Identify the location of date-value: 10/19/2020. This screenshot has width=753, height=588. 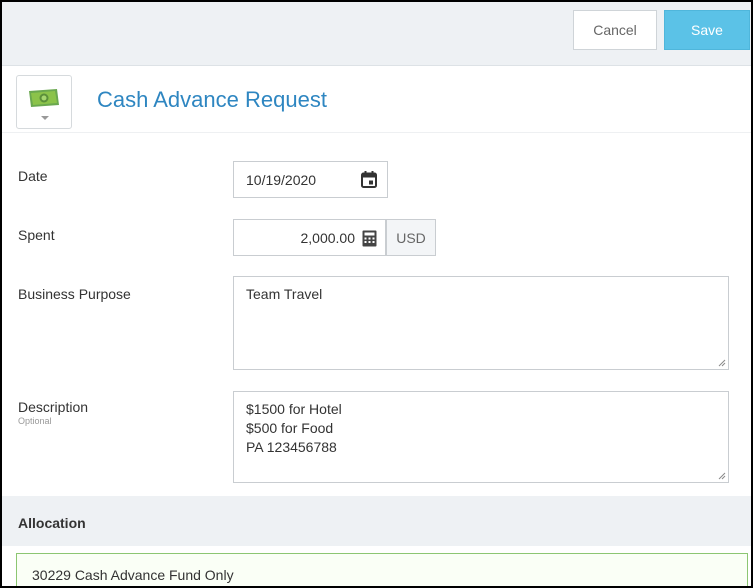
(281, 180).